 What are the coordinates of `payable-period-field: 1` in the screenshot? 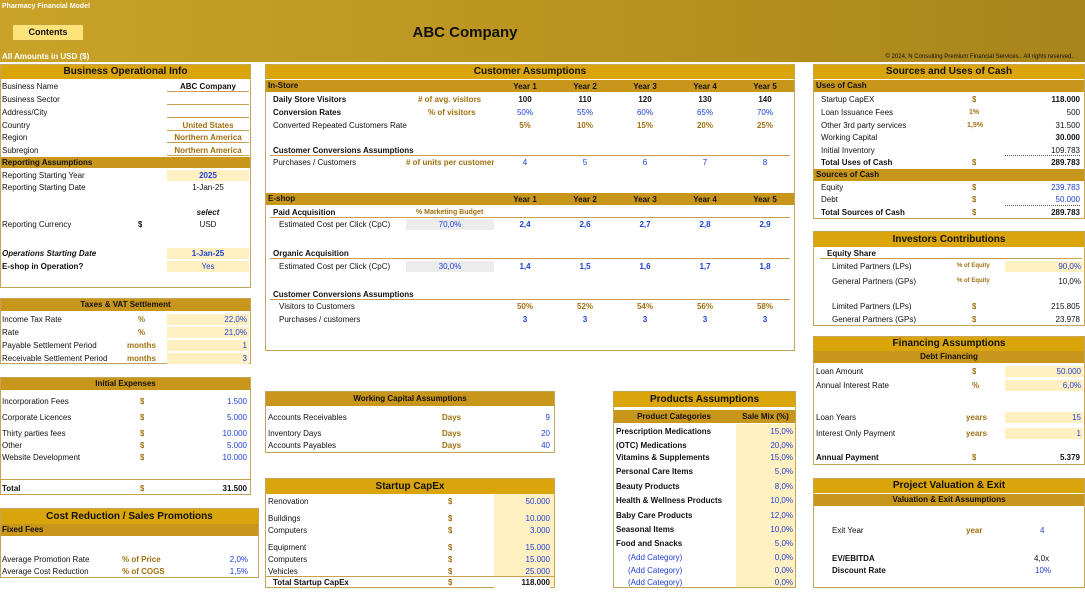 It's located at (208, 345).